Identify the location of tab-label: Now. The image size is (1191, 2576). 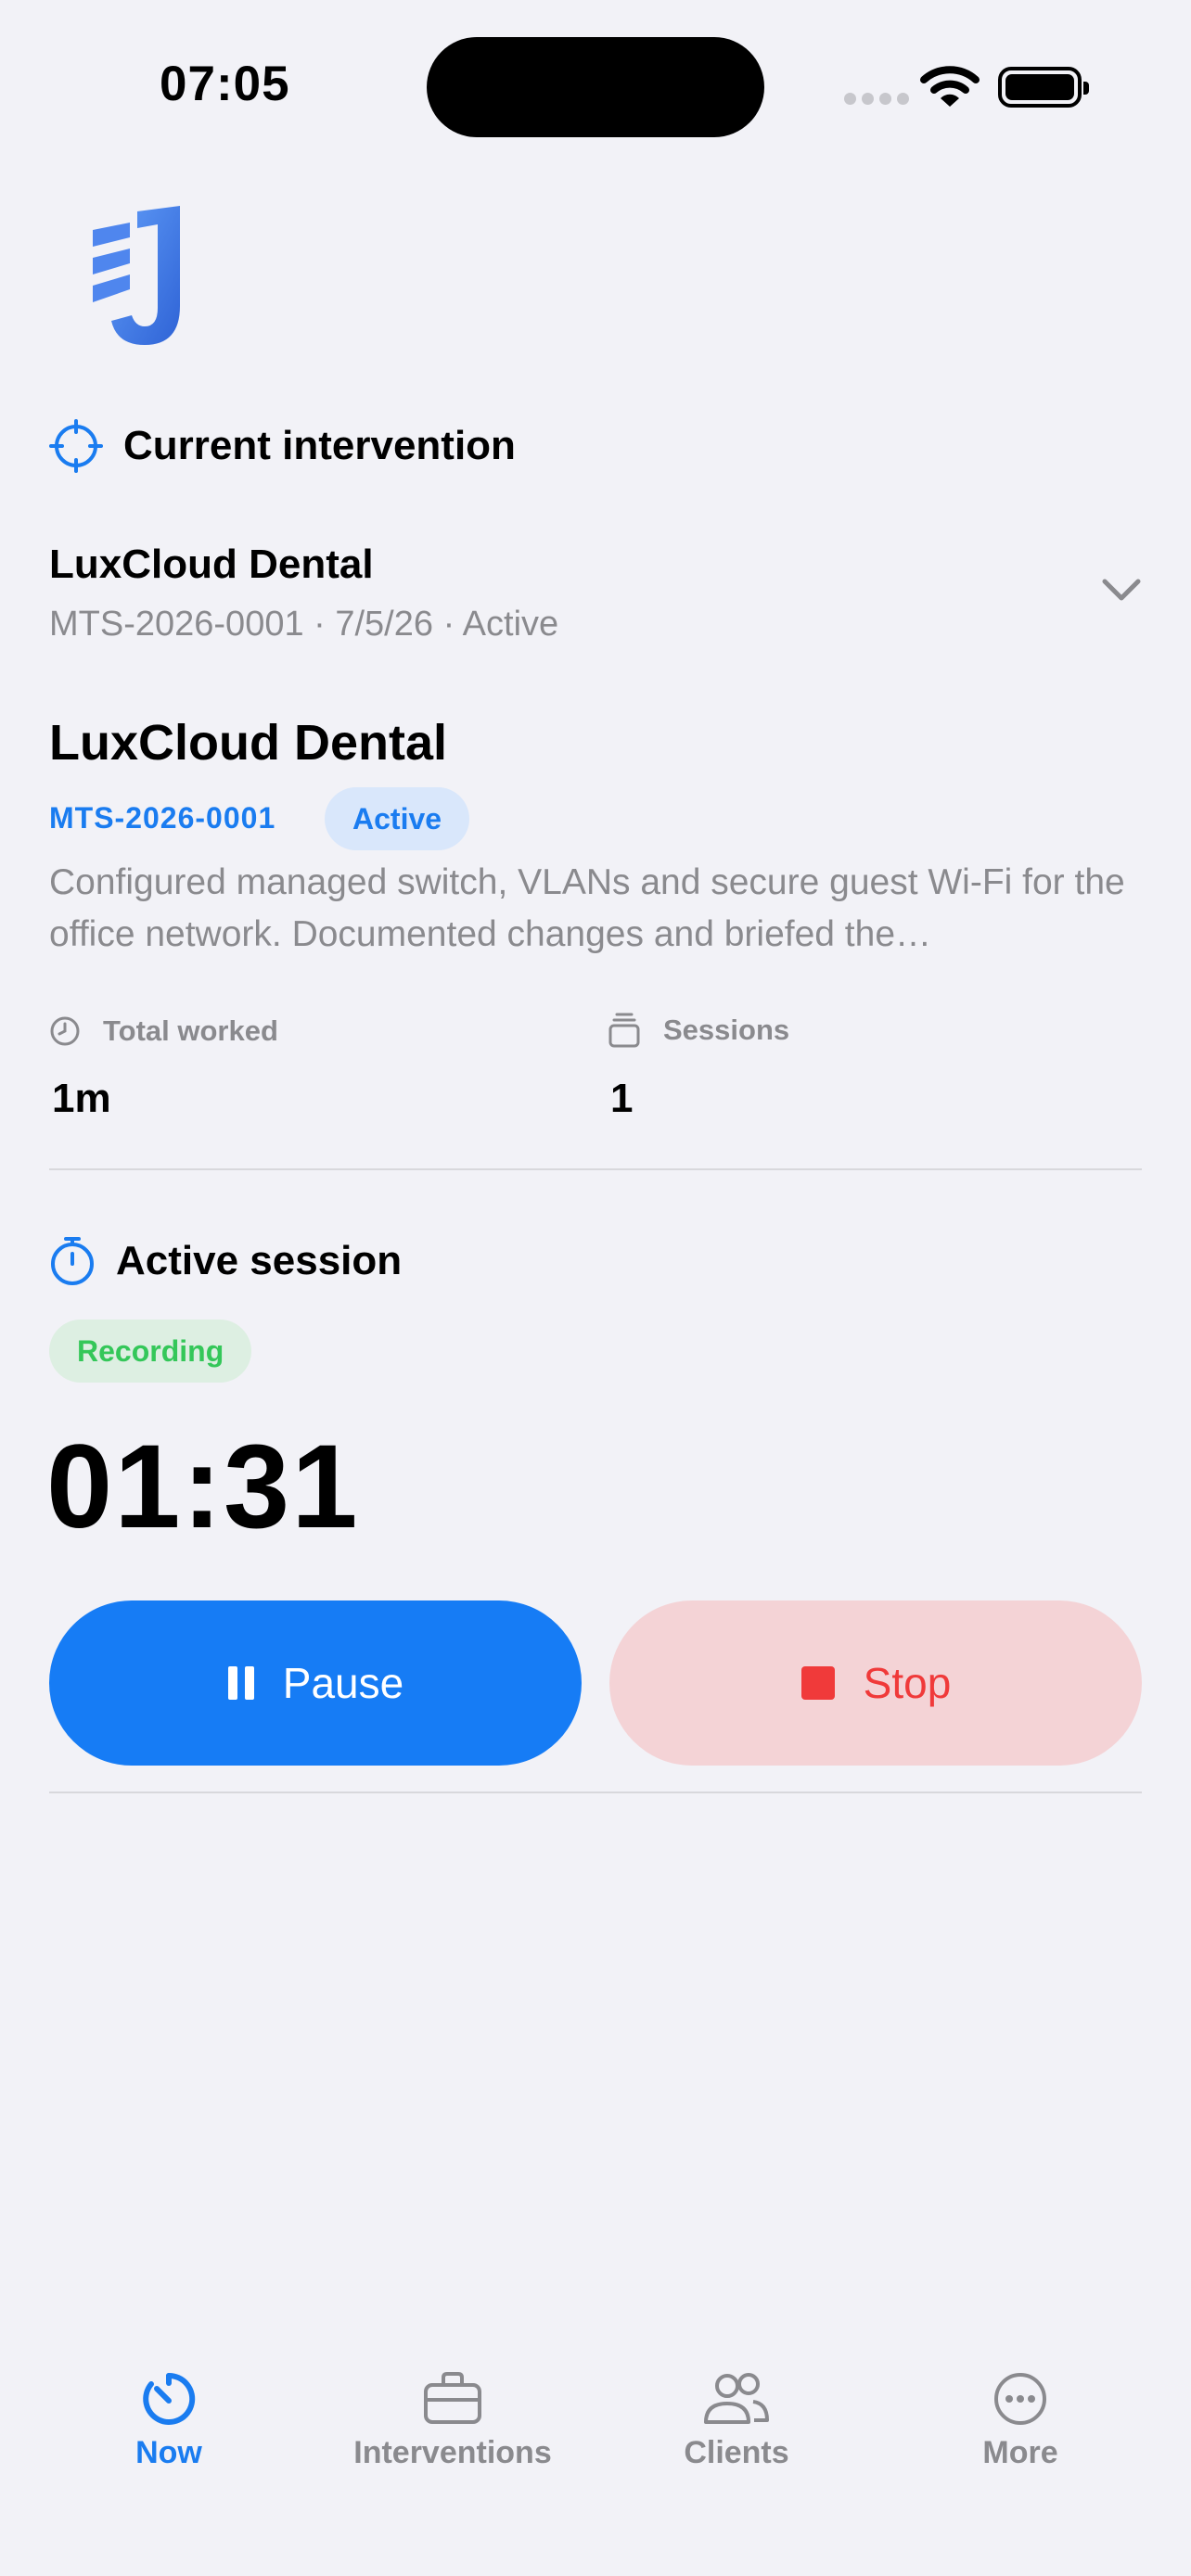
(168, 2452).